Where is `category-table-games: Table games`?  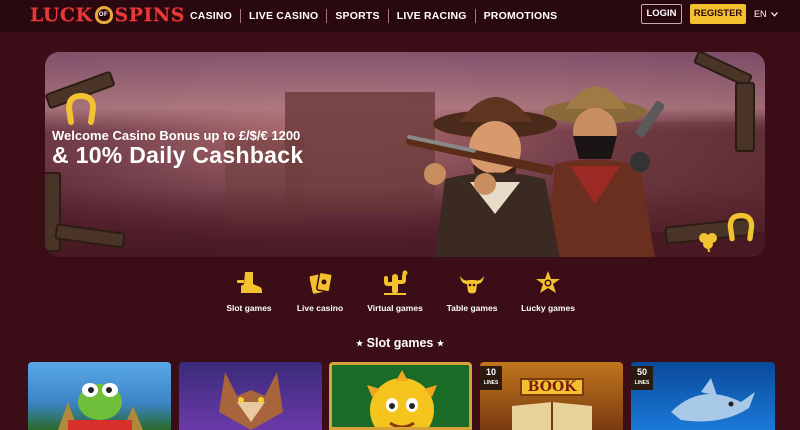 category-table-games: Table games is located at coordinates (472, 295).